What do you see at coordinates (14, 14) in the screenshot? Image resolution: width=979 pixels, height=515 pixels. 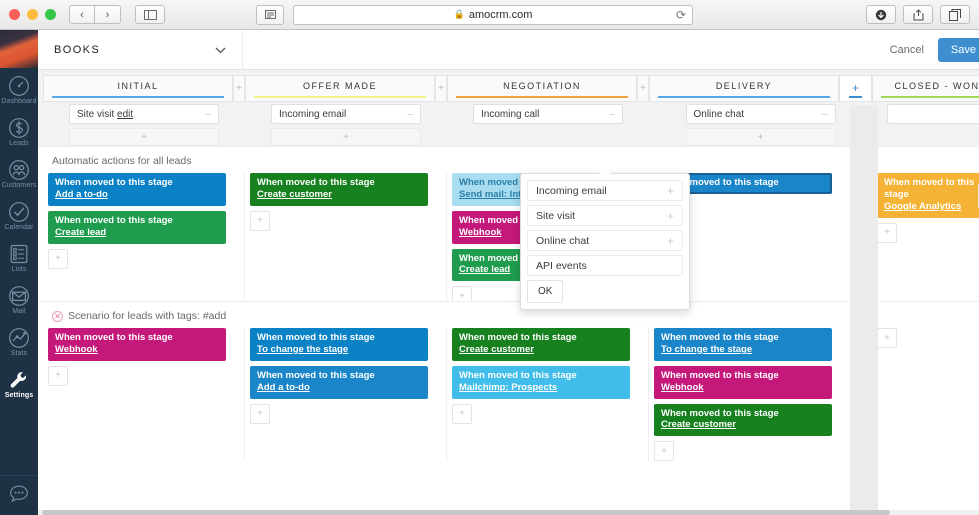 I see `close-window-button` at bounding box center [14, 14].